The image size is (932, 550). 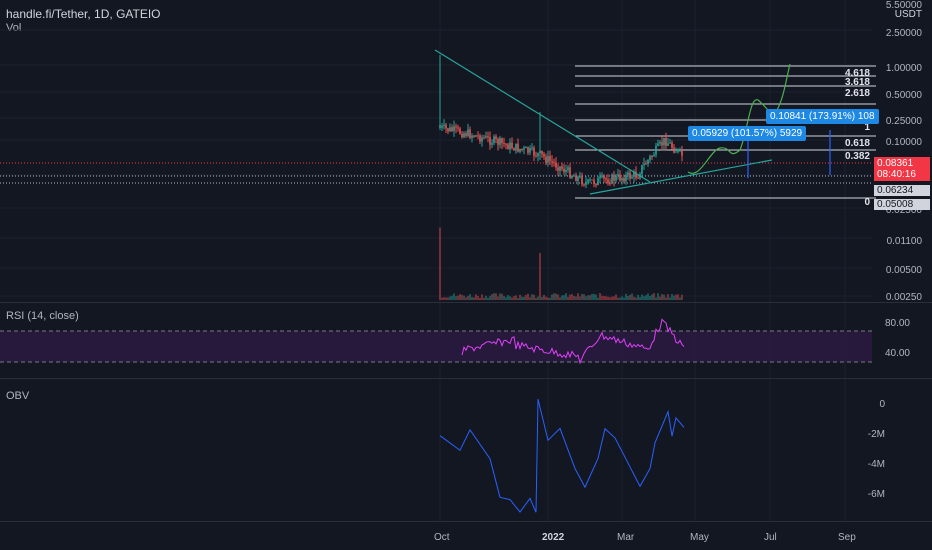 What do you see at coordinates (855, 143) in the screenshot?
I see `fib-level-label: 0.618` at bounding box center [855, 143].